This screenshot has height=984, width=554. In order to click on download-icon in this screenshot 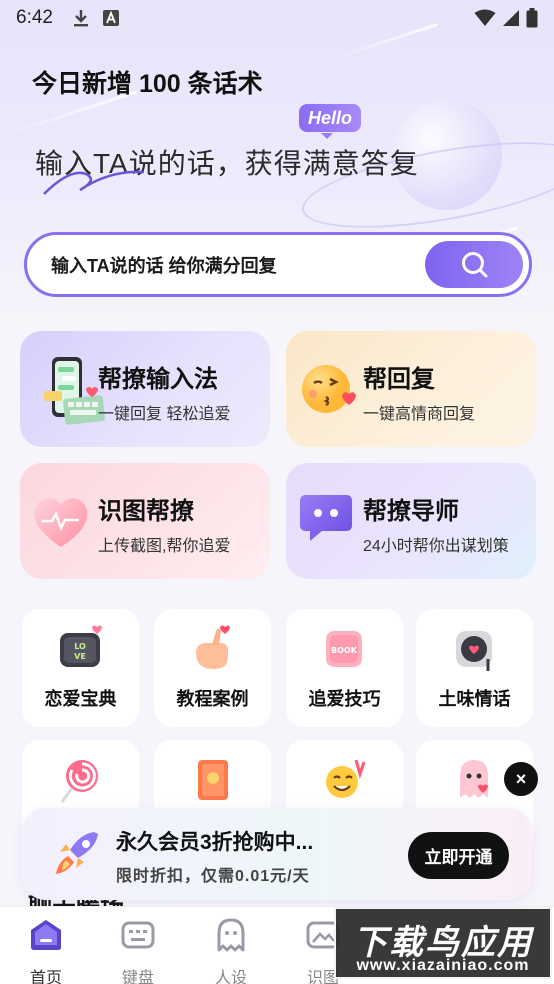, I will do `click(80, 18)`.